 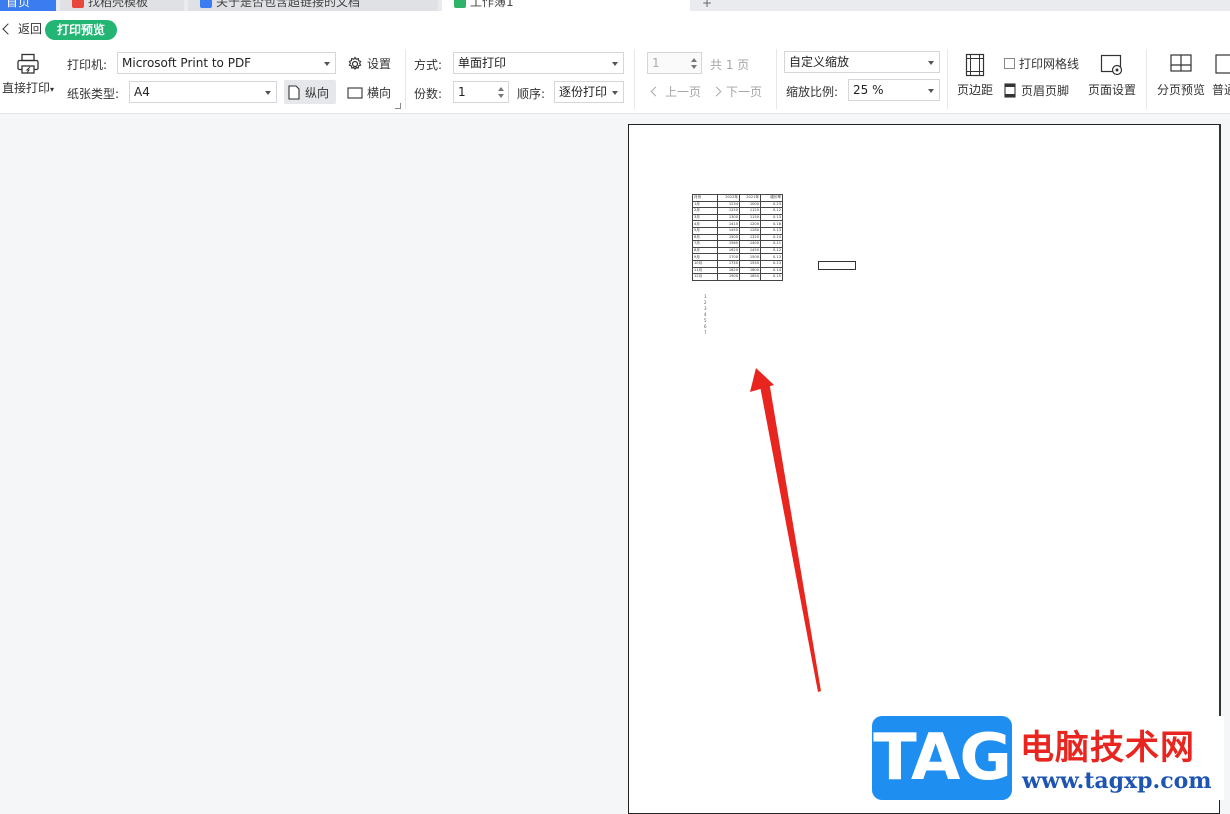 I want to click on watermark-logo: TAG, so click(x=942, y=758).